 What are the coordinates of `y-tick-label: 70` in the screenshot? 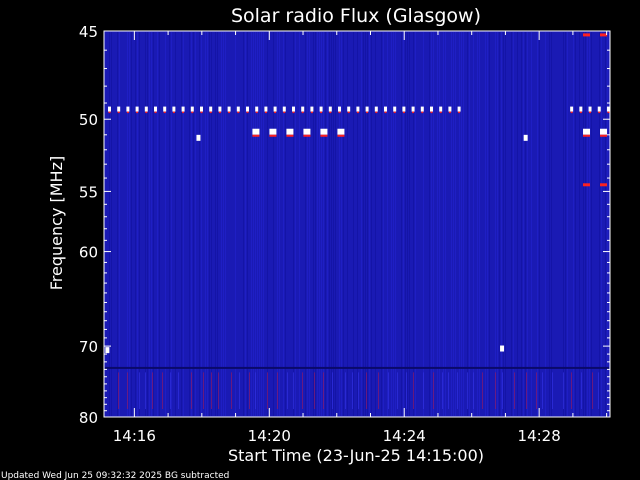 It's located at (88, 347).